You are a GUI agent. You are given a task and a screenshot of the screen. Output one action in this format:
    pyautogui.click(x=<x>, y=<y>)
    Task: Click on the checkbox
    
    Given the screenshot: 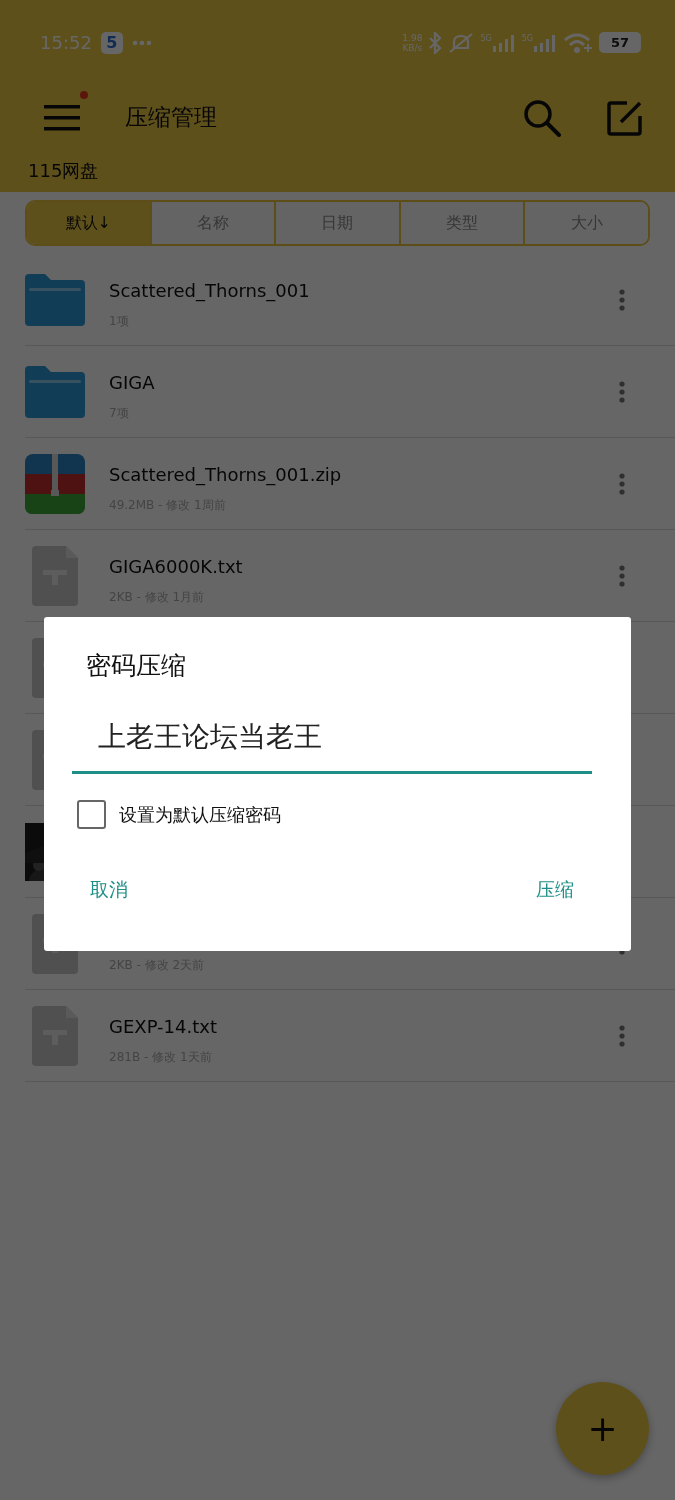 What is the action you would take?
    pyautogui.click(x=91, y=814)
    